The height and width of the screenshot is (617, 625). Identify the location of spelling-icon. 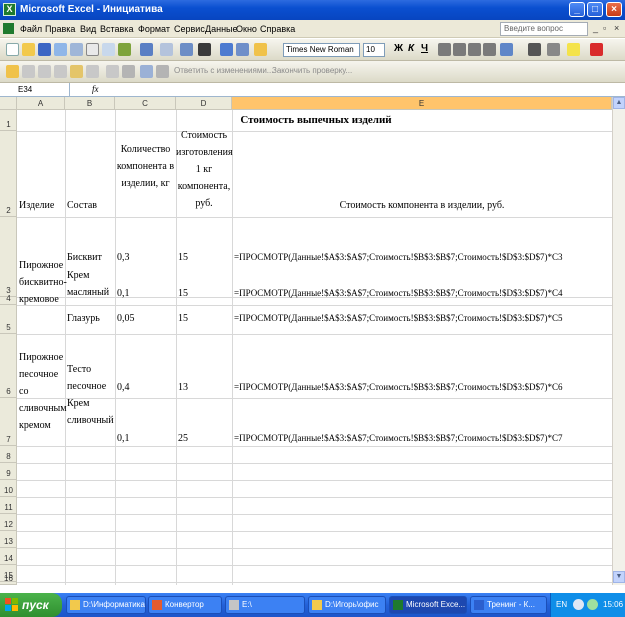
(124, 49).